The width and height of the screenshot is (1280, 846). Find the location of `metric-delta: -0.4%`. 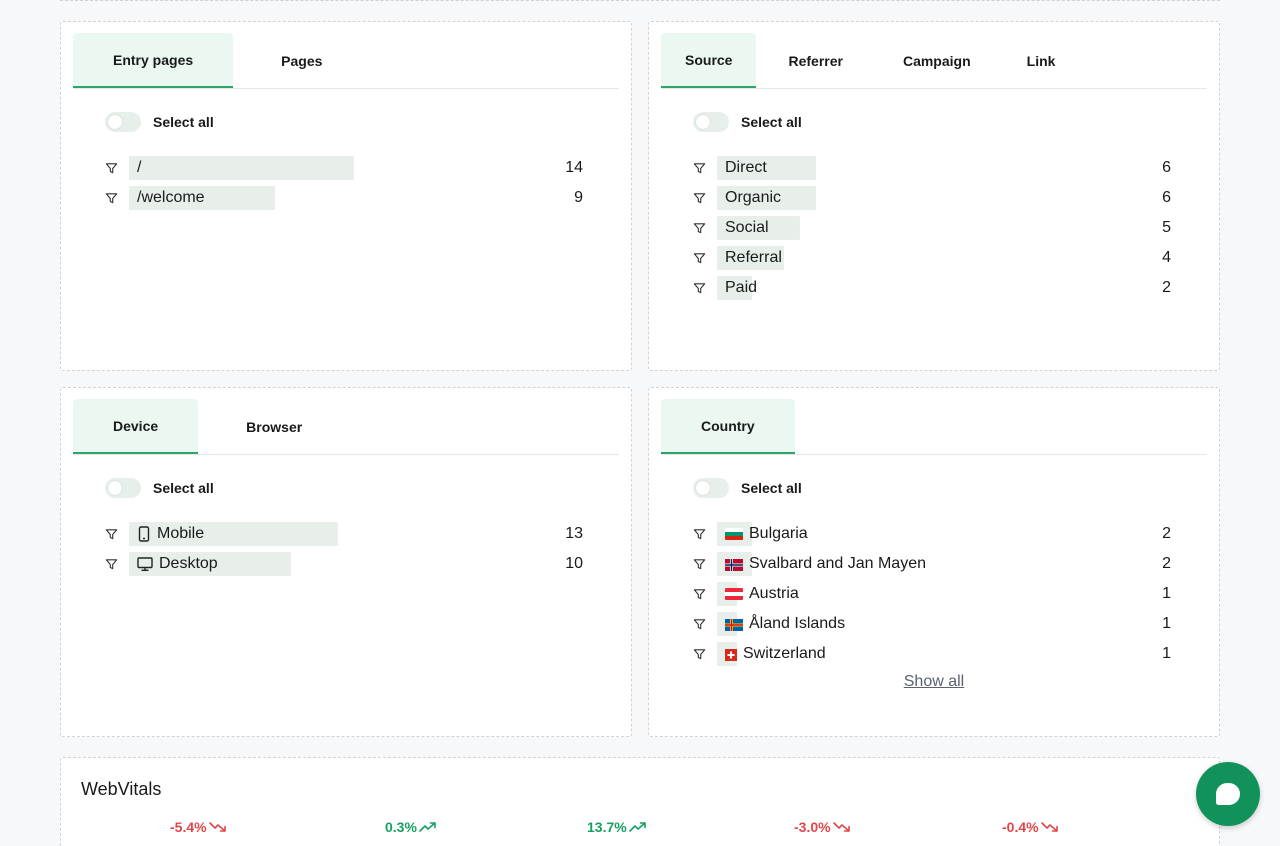

metric-delta: -0.4% is located at coordinates (1030, 827).